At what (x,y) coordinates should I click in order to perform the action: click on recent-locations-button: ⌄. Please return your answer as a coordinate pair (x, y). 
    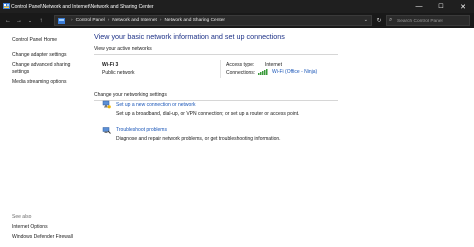
    Looking at the image, I should click on (30, 20).